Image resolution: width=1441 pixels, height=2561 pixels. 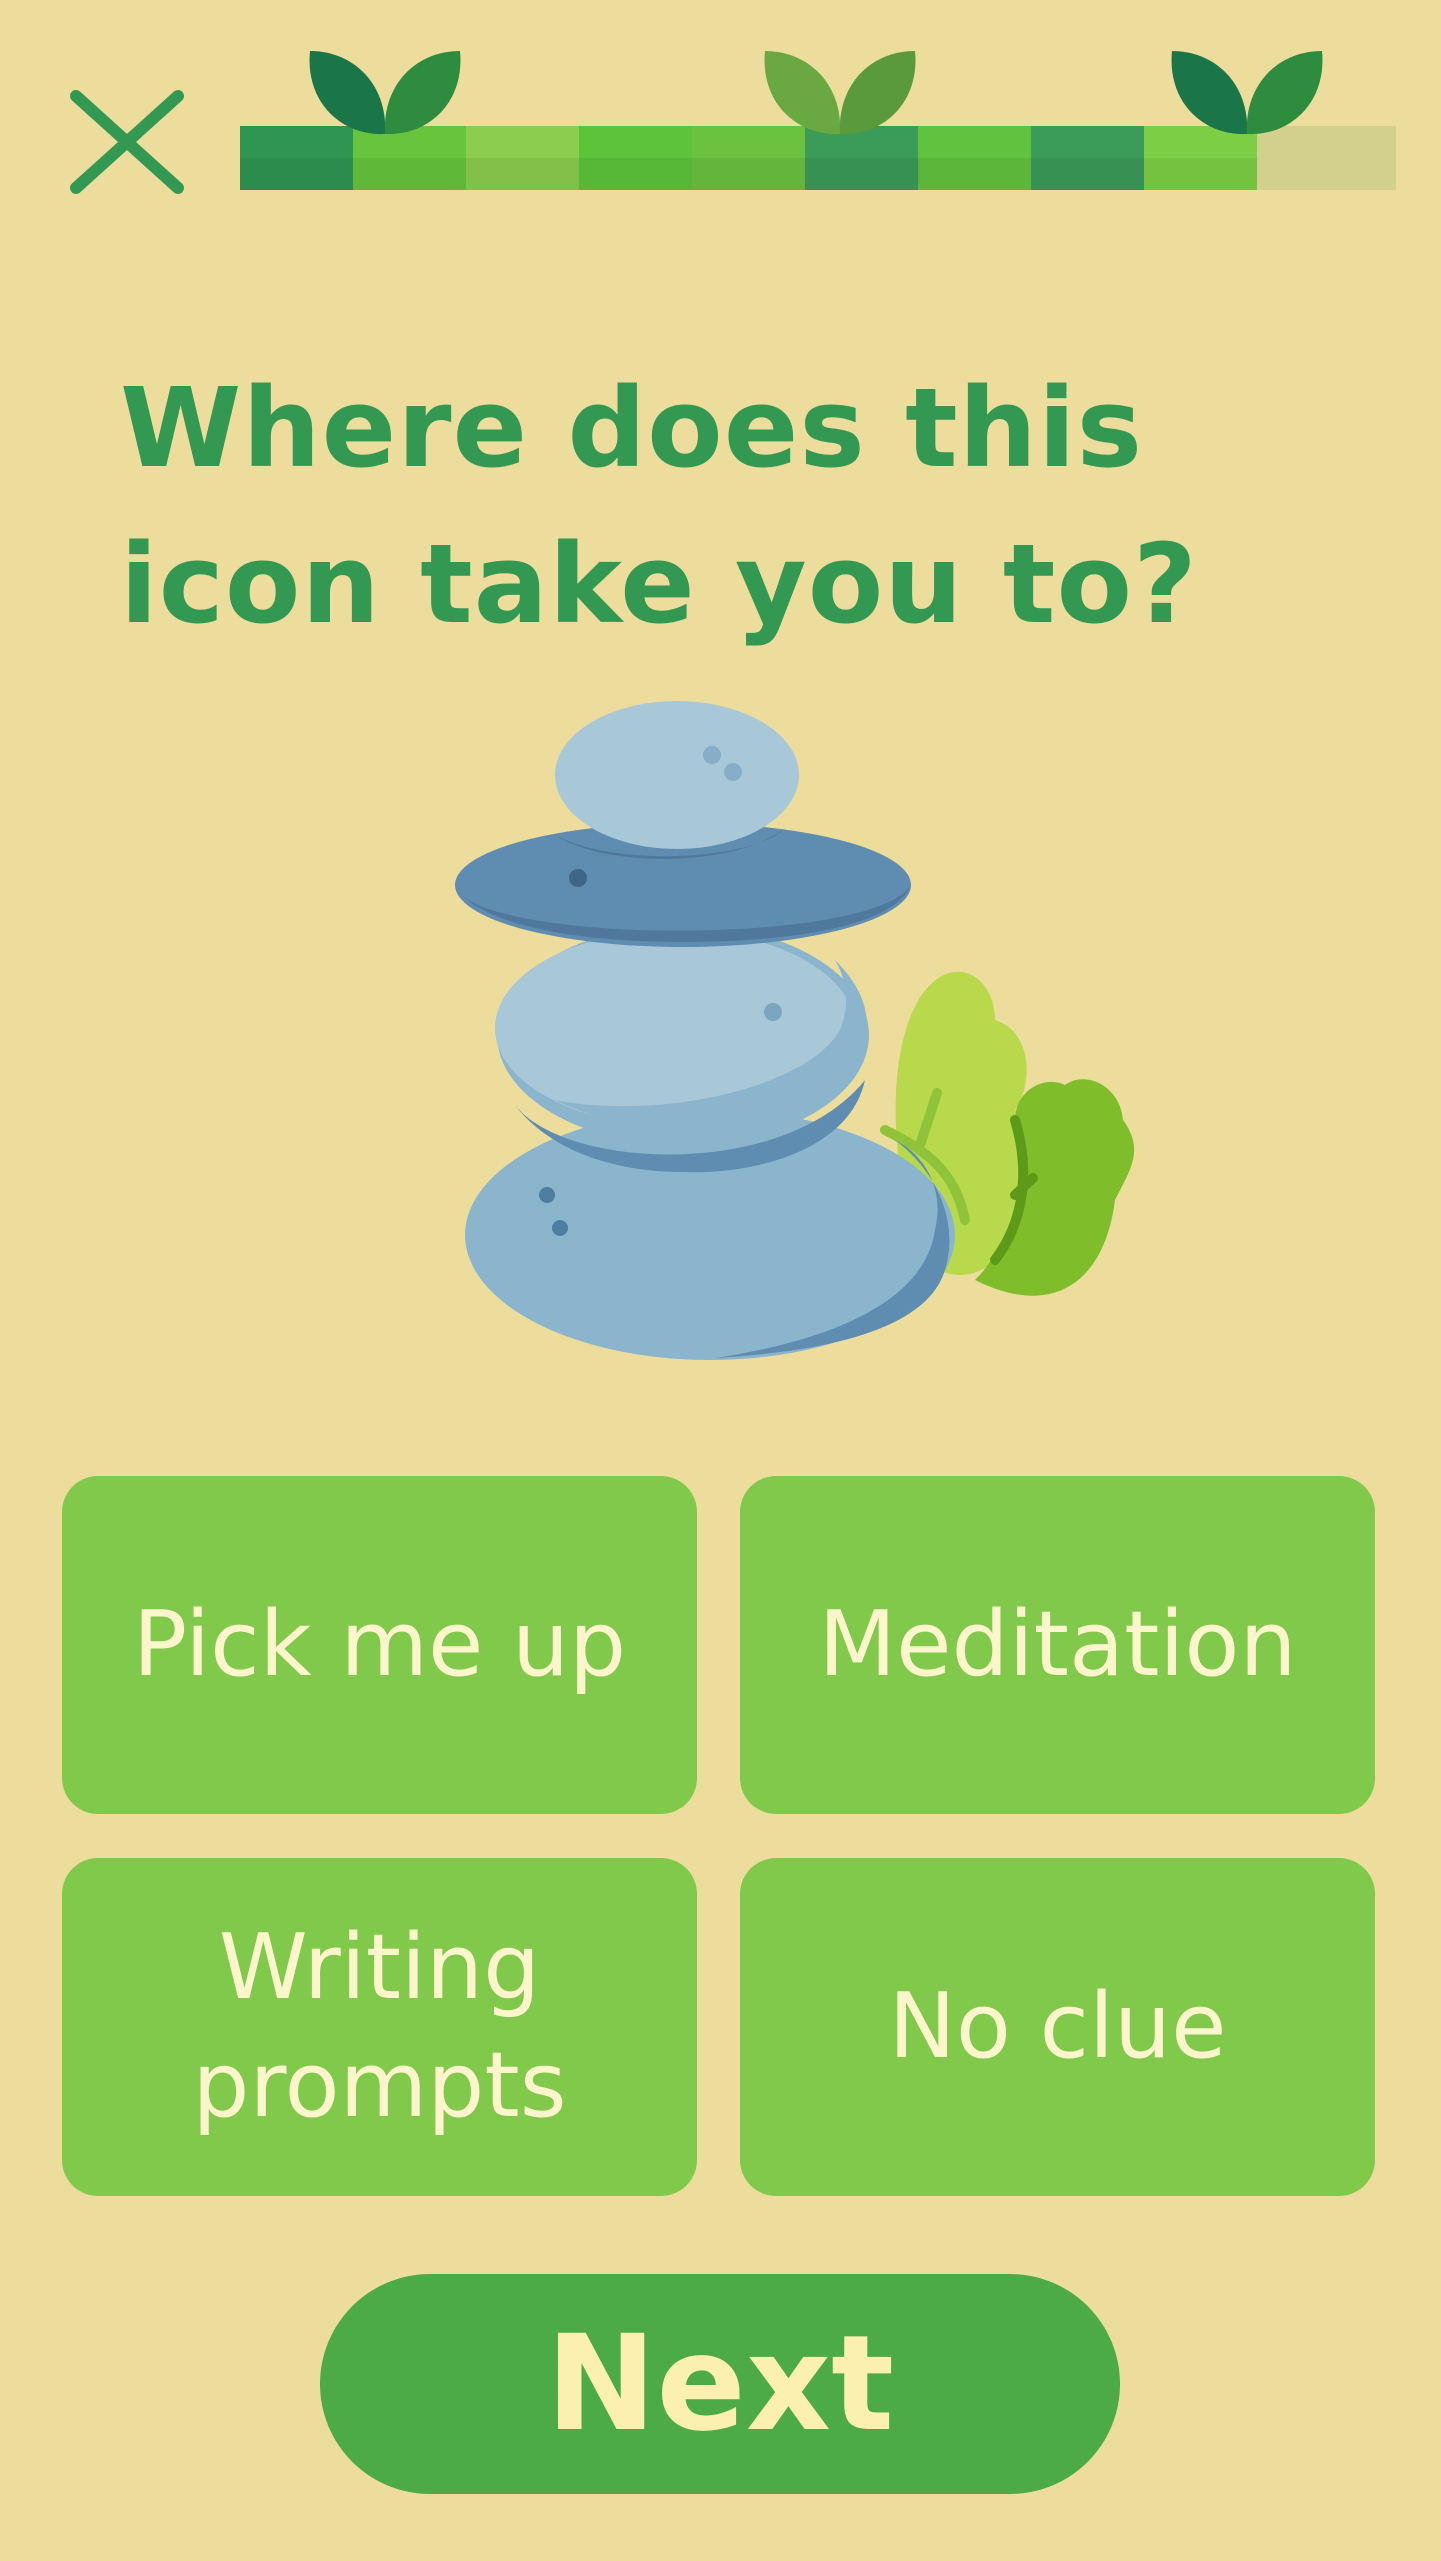 I want to click on answer-label: Meditation, so click(x=1057, y=1644).